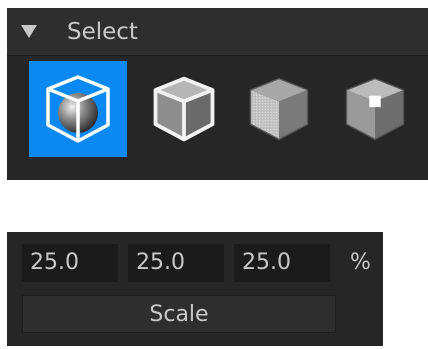 The width and height of the screenshot is (428, 349). Describe the element at coordinates (176, 263) in the screenshot. I see `scale-y-field: 25.0` at that location.